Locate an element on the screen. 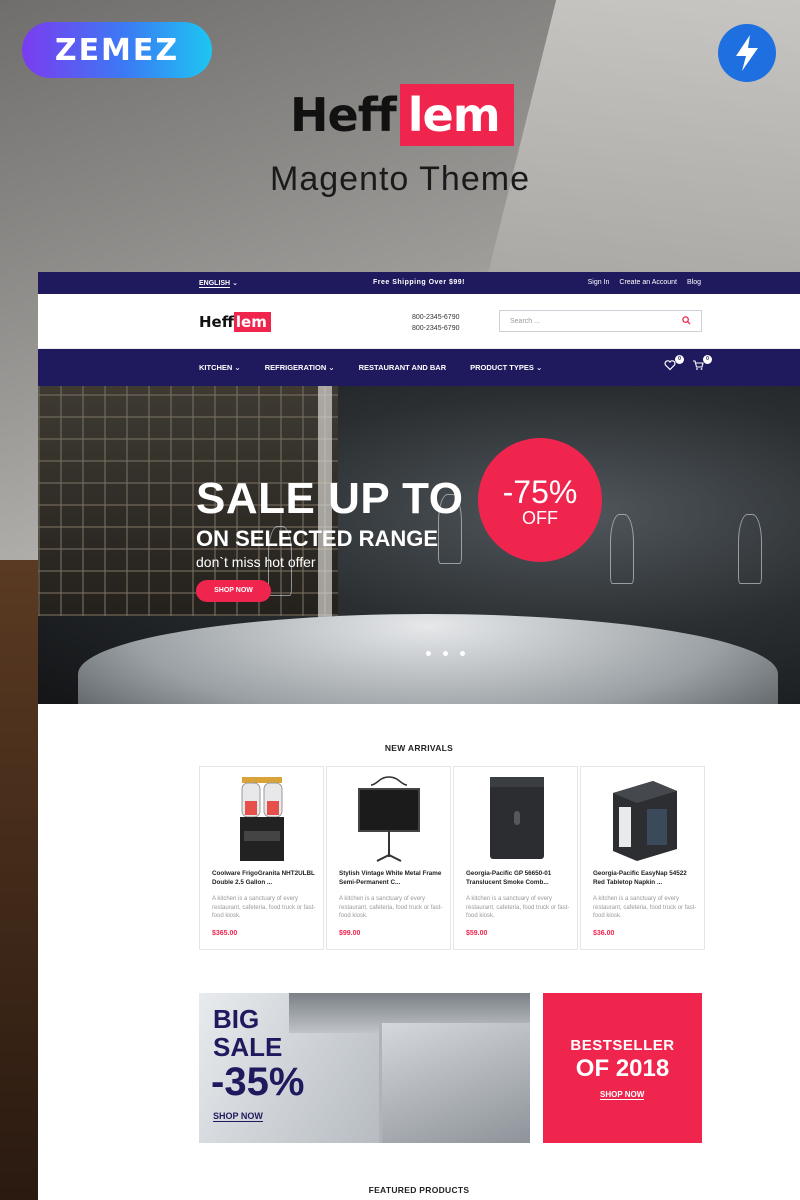 This screenshot has width=800, height=1200. search-icon is located at coordinates (686, 321).